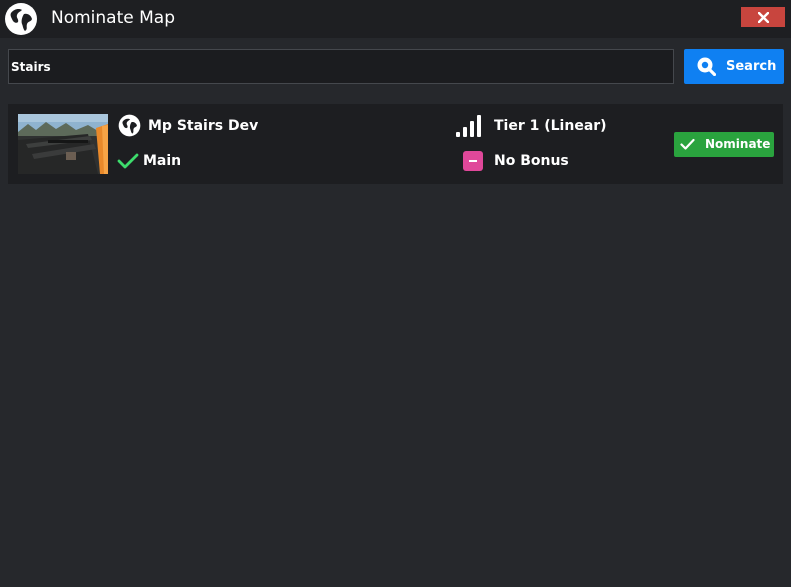  I want to click on search-icon, so click(706, 66).